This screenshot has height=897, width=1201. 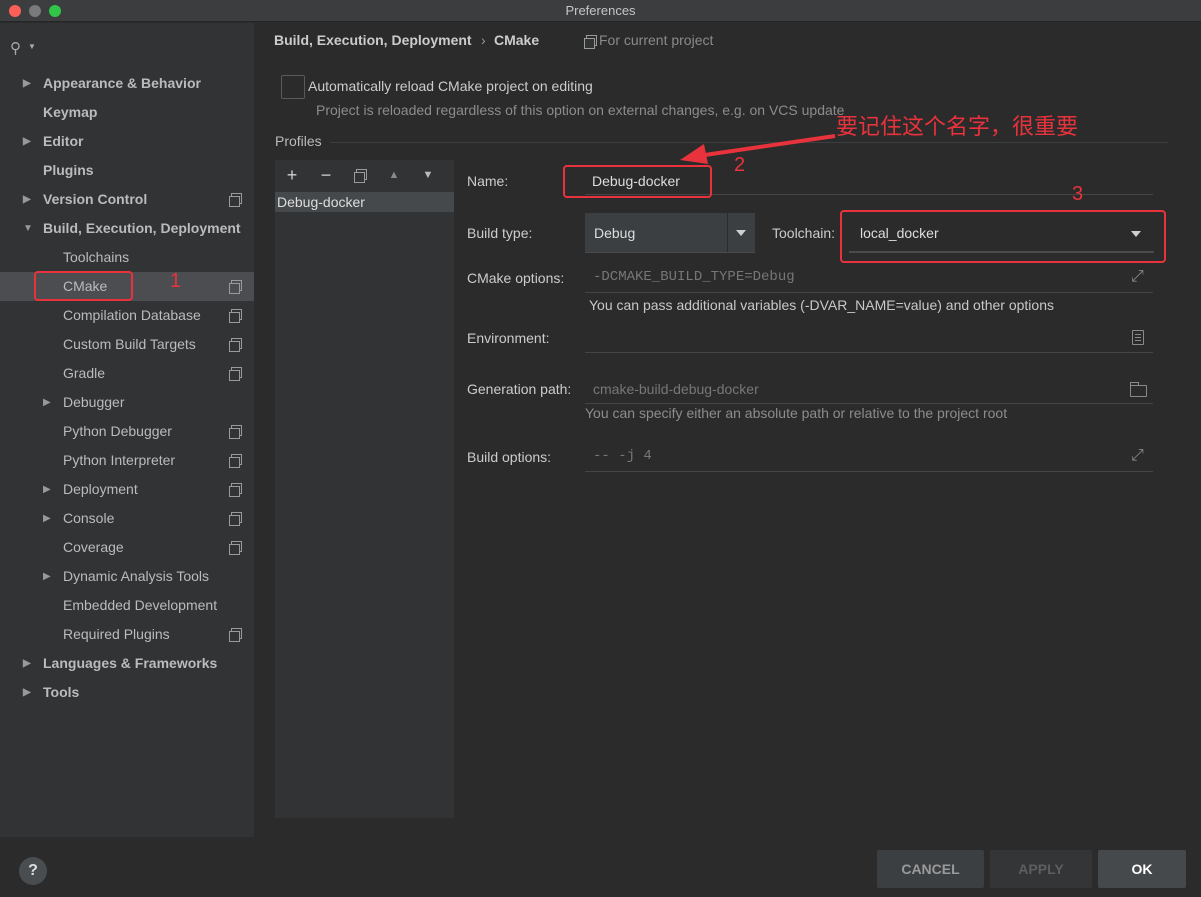 I want to click on sidebar-item-python-interpreter: Python Interpreter, so click(x=127, y=460).